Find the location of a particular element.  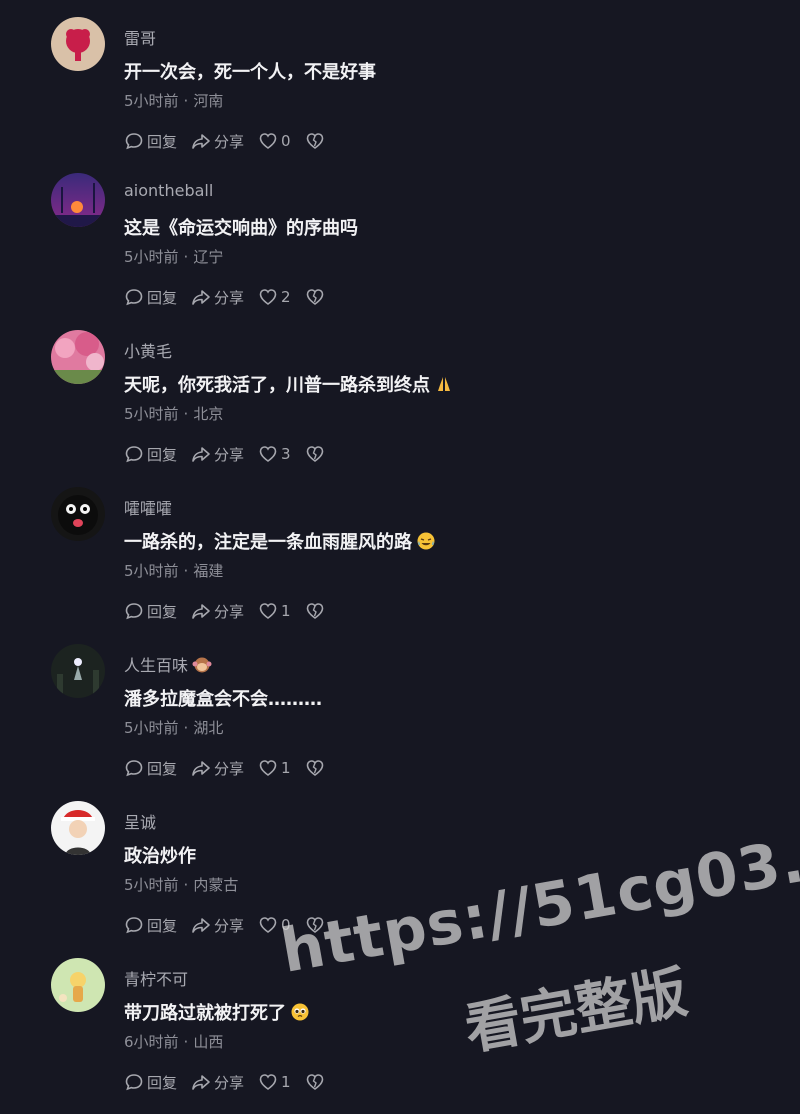

comment-location: 湖北 is located at coordinates (208, 728).